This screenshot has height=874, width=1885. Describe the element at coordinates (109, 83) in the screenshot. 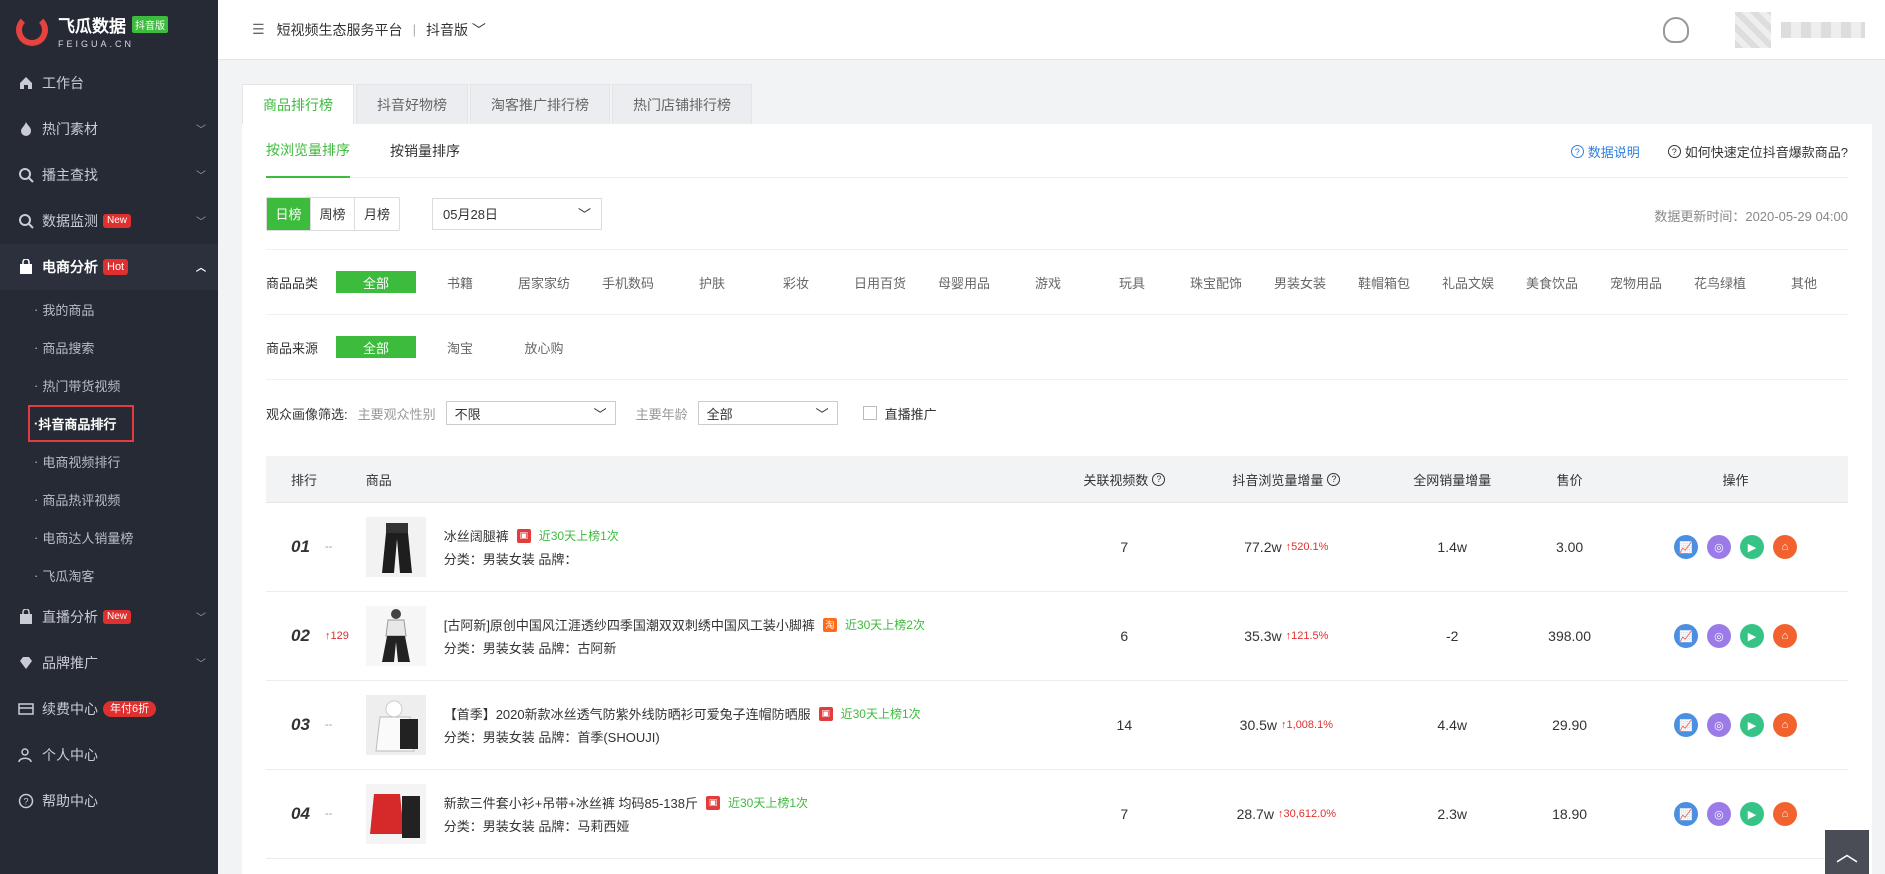

I see `sidebar-item-workbench: 工作台` at that location.